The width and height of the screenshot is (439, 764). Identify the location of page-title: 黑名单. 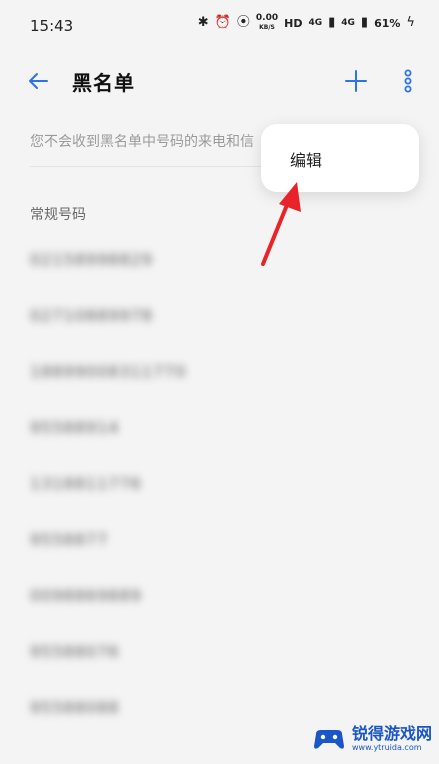
(103, 83).